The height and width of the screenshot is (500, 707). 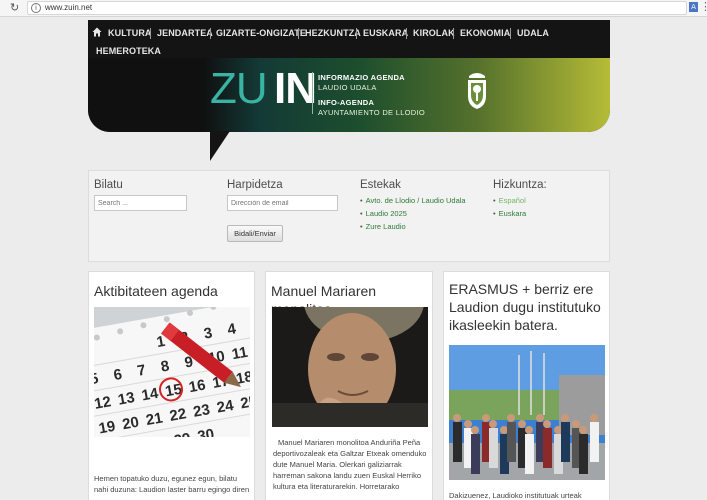 I want to click on link-label: Zure Laudio, so click(x=385, y=226).